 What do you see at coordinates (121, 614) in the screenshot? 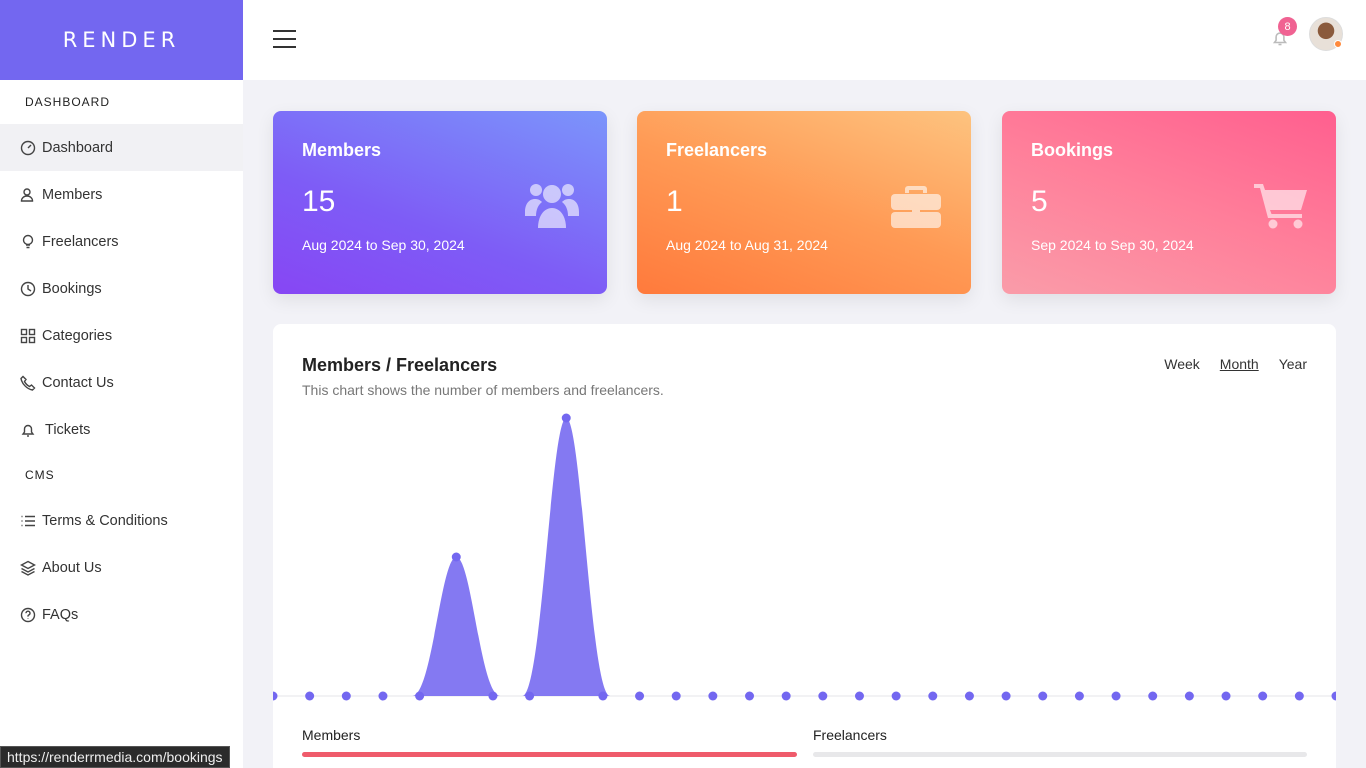
I see `sidebar-item-faqs: FAQs` at bounding box center [121, 614].